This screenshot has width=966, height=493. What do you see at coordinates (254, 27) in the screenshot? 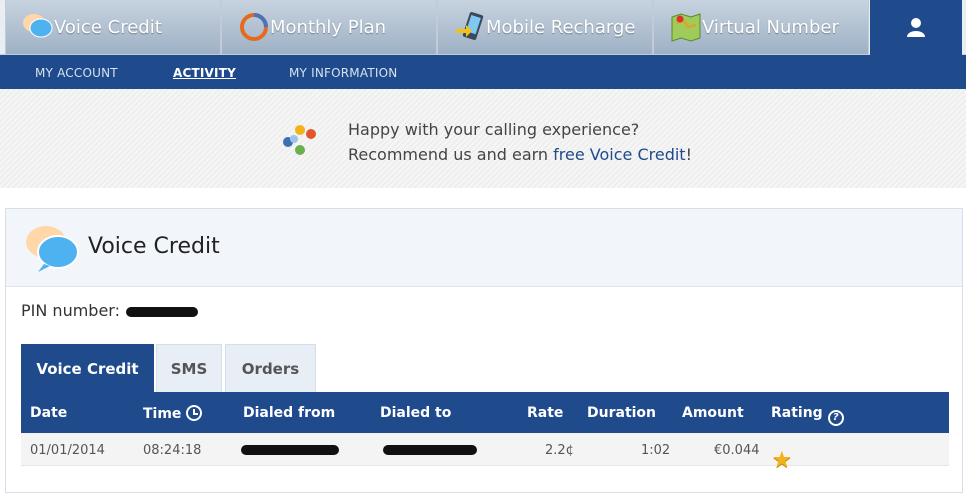
I see `ring-icon` at bounding box center [254, 27].